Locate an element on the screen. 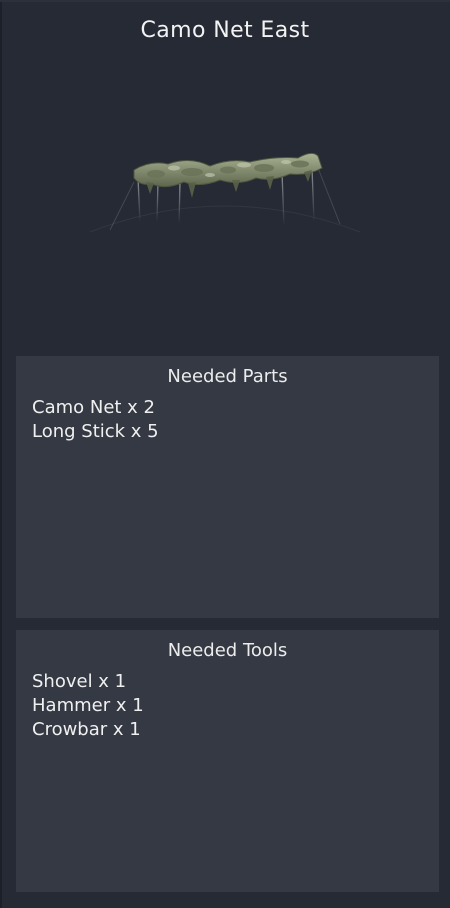  tool-item: Shovel x 1 is located at coordinates (79, 681).